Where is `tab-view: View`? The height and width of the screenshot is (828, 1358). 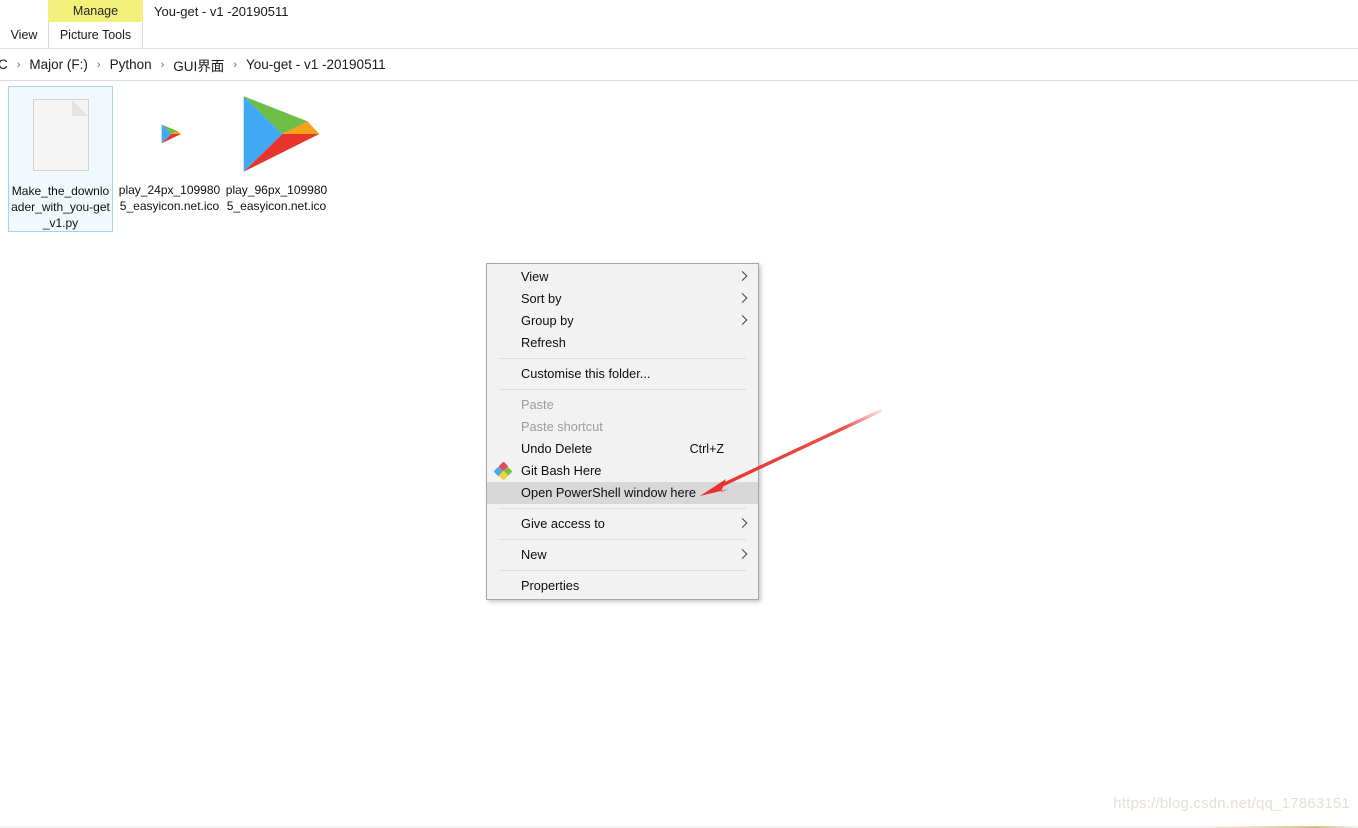
tab-view: View is located at coordinates (24, 35).